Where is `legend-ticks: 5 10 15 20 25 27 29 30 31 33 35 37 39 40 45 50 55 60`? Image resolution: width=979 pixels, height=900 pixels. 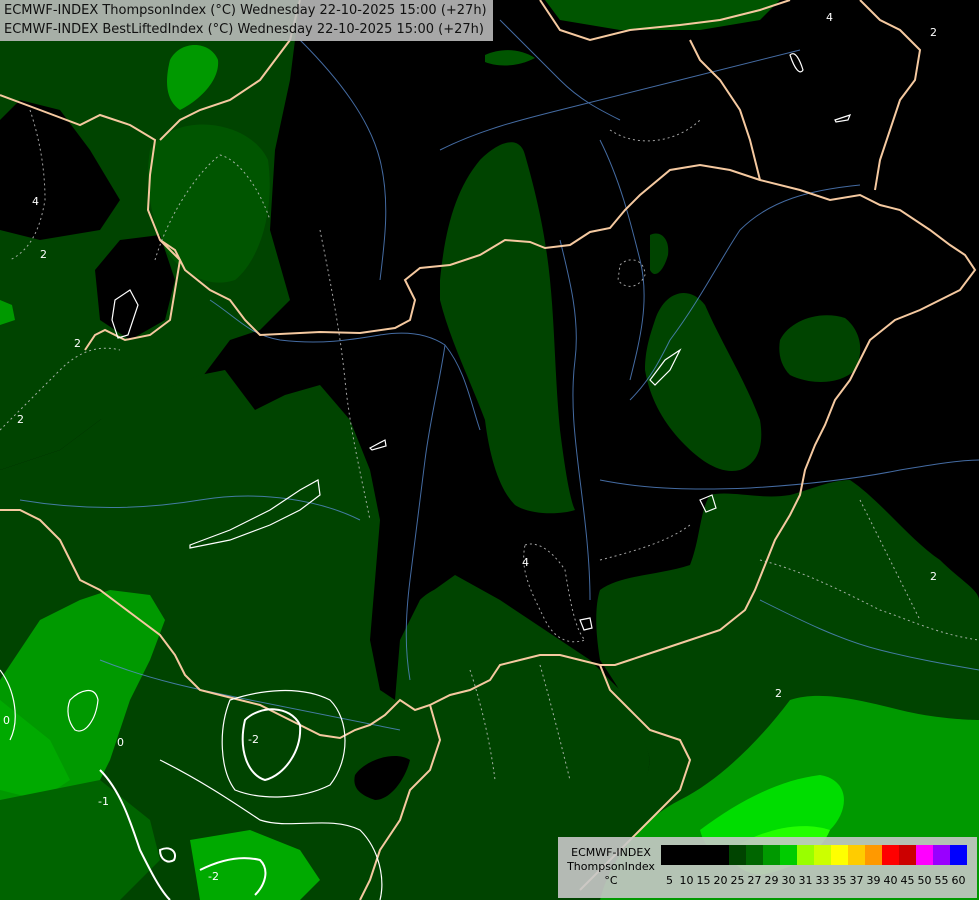 legend-ticks: 5 10 15 20 25 27 29 30 31 33 35 37 39 40 45 50 55 60 is located at coordinates (814, 880).